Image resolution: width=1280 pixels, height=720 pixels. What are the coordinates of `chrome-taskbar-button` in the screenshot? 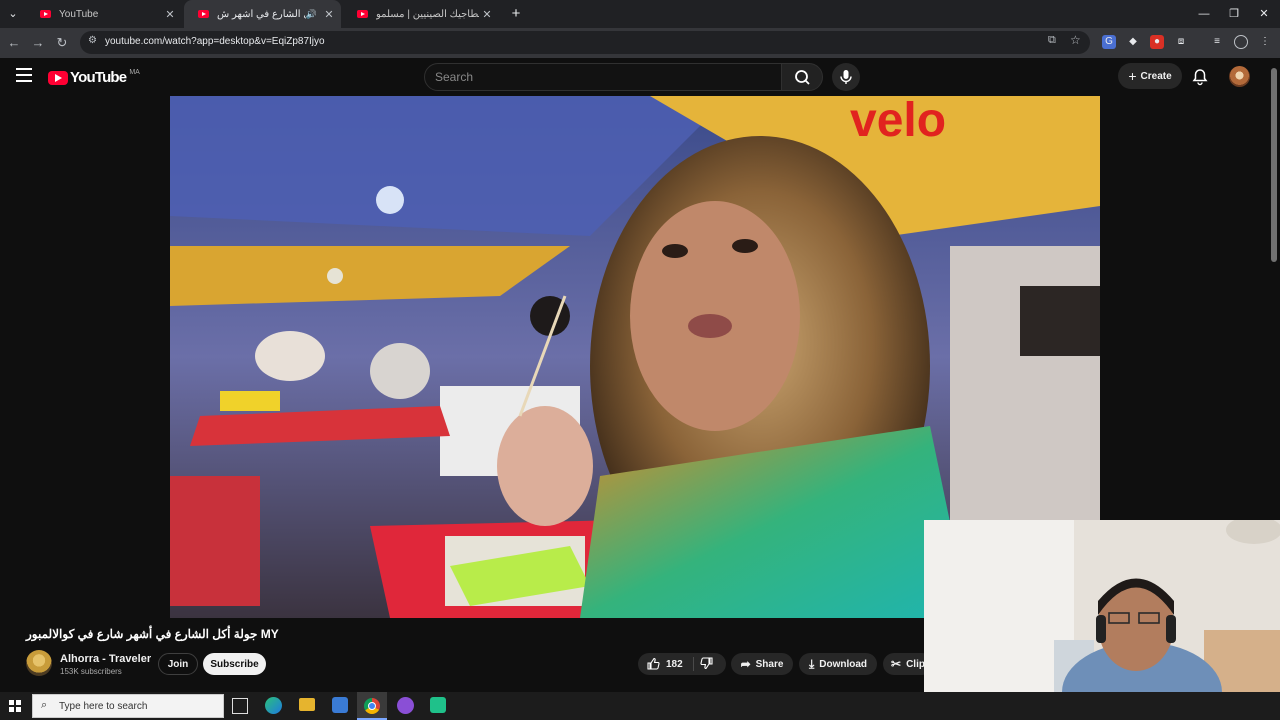 It's located at (372, 706).